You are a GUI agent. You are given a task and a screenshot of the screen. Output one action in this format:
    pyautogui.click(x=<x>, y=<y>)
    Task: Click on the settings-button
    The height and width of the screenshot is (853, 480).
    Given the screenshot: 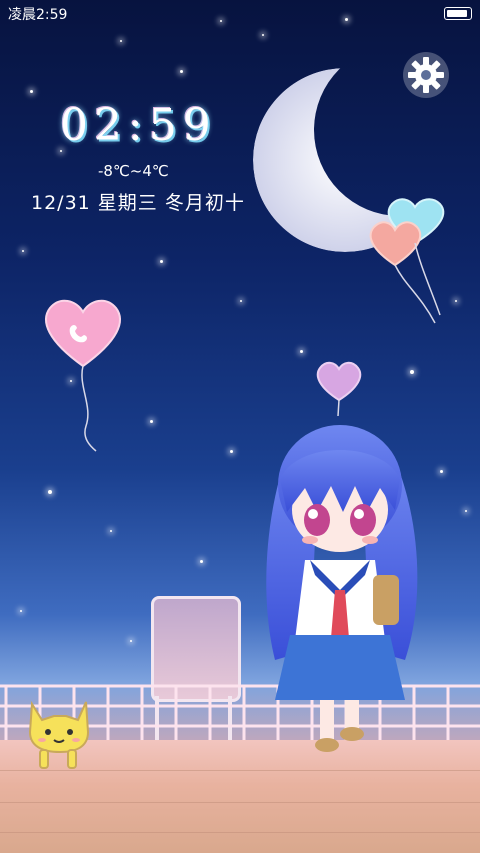 What is the action you would take?
    pyautogui.click(x=426, y=75)
    